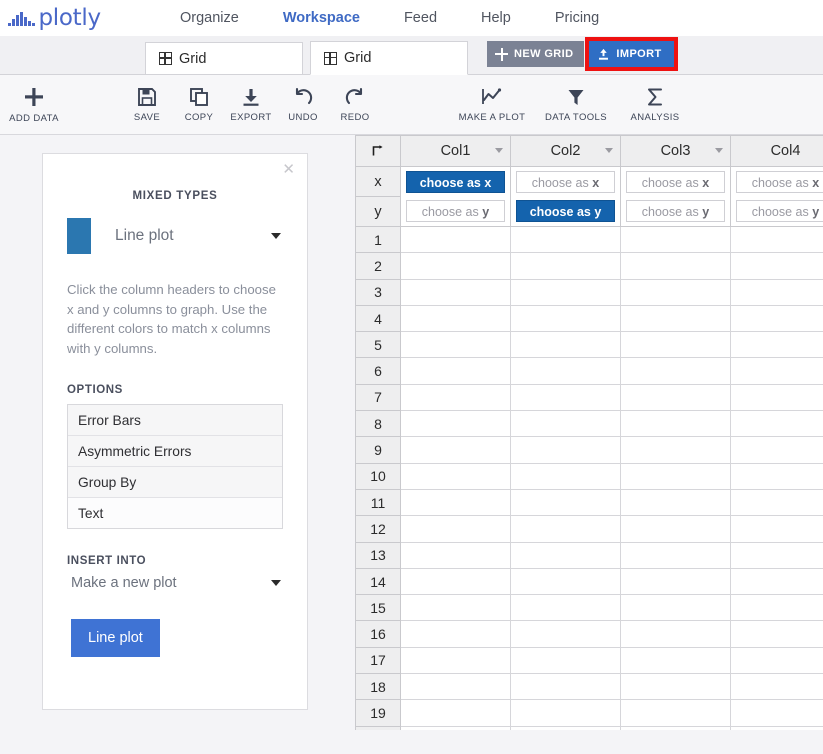 The image size is (823, 754). Describe the element at coordinates (378, 292) in the screenshot. I see `row-number: 3` at that location.